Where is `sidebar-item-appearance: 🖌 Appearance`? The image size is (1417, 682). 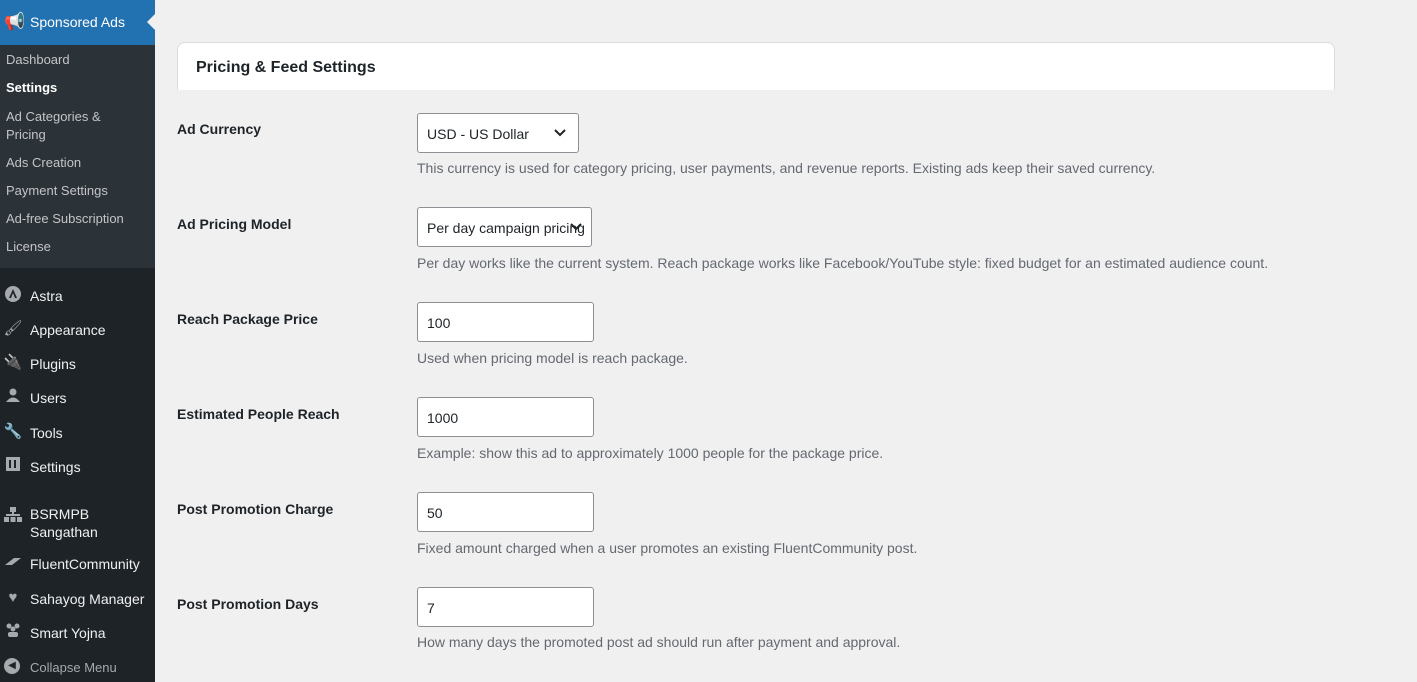 sidebar-item-appearance: 🖌 Appearance is located at coordinates (77, 330).